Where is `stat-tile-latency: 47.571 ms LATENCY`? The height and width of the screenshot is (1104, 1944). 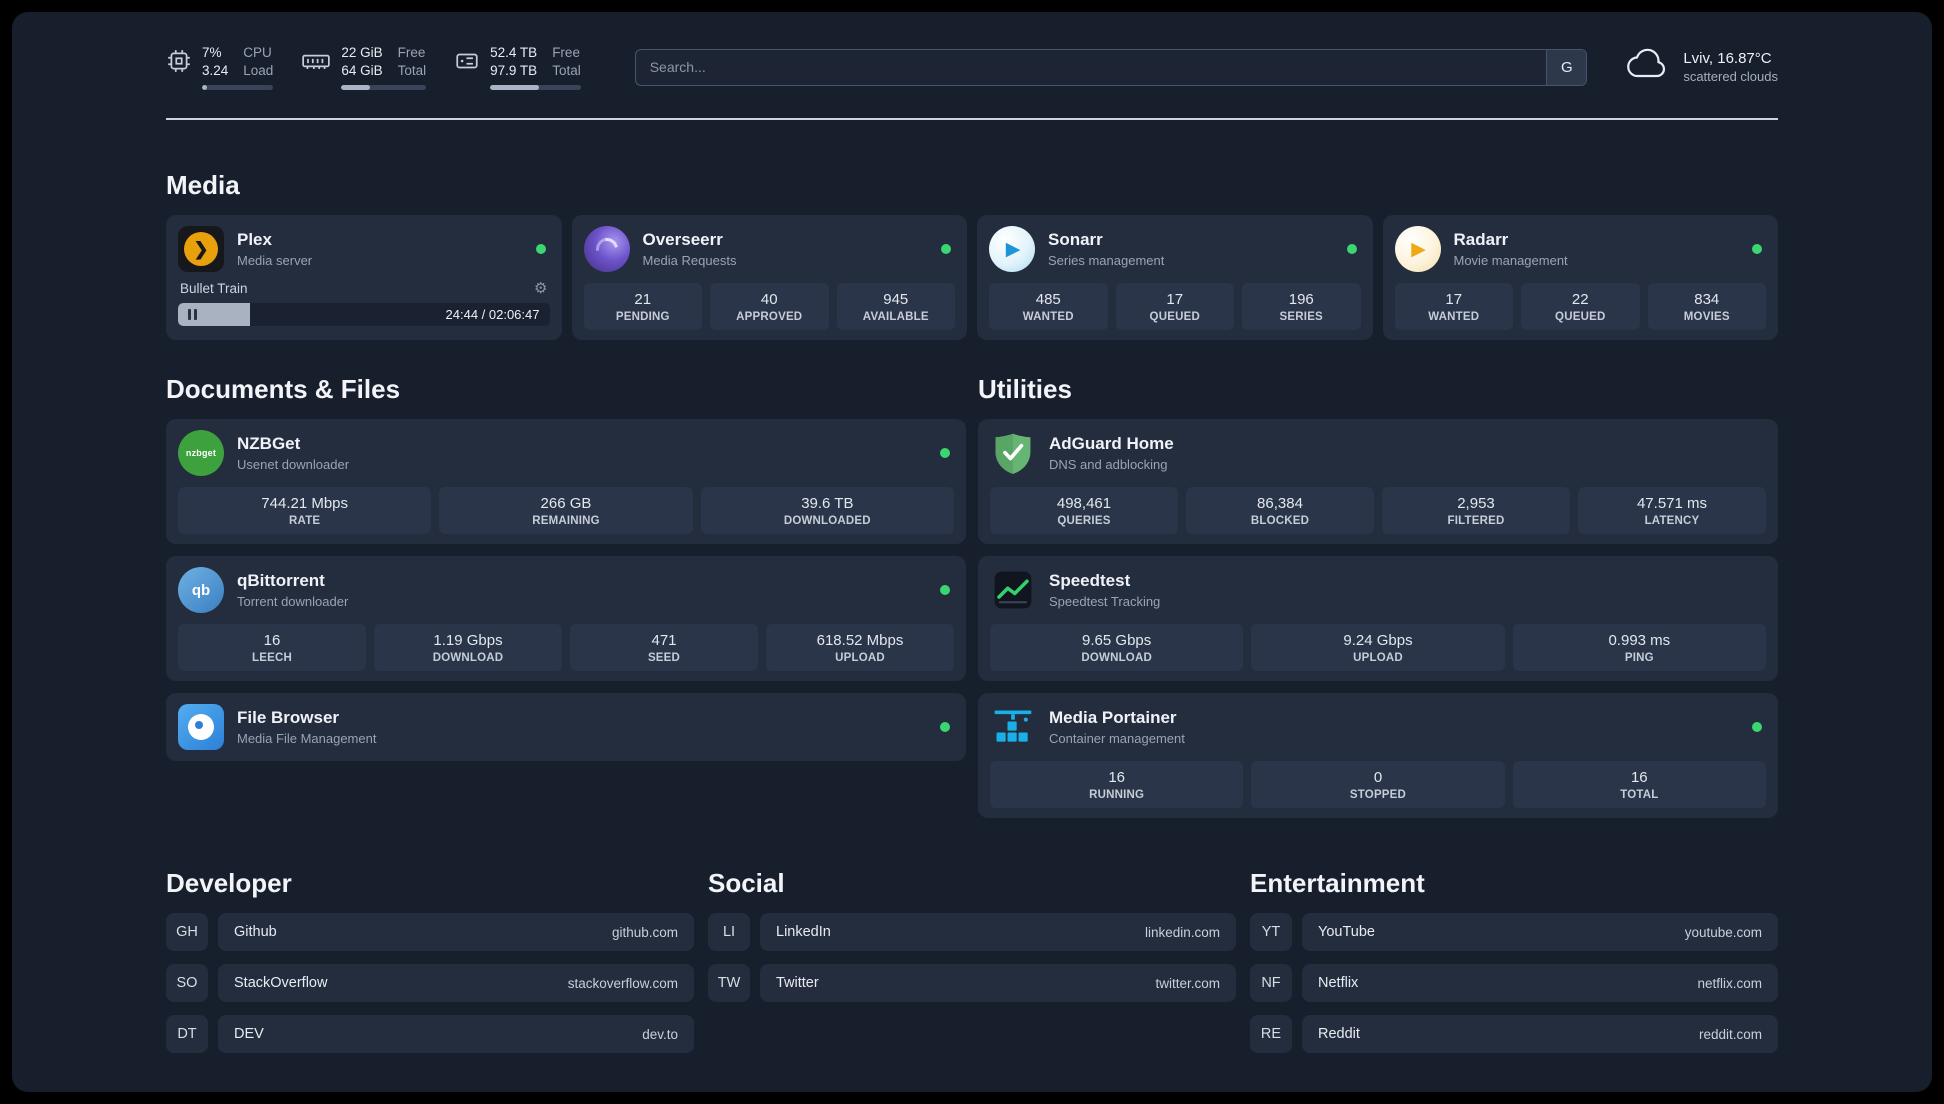 stat-tile-latency: 47.571 ms LATENCY is located at coordinates (1672, 511).